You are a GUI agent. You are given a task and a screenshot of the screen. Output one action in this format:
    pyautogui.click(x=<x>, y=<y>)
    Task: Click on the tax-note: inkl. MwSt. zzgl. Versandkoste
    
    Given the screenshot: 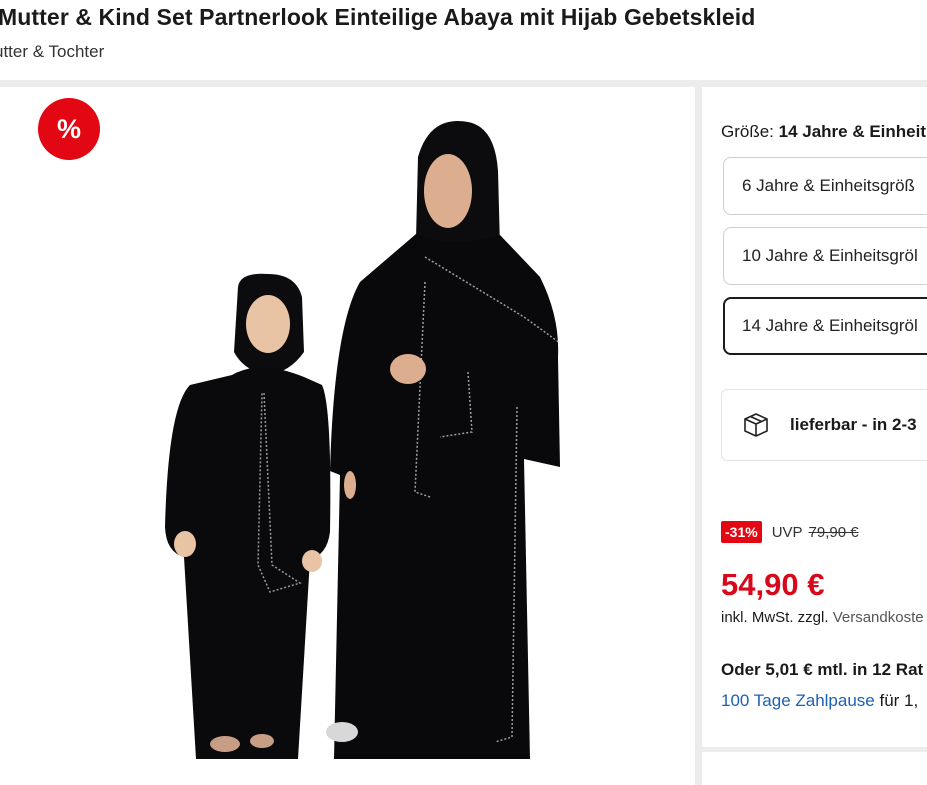 What is the action you would take?
    pyautogui.click(x=822, y=617)
    